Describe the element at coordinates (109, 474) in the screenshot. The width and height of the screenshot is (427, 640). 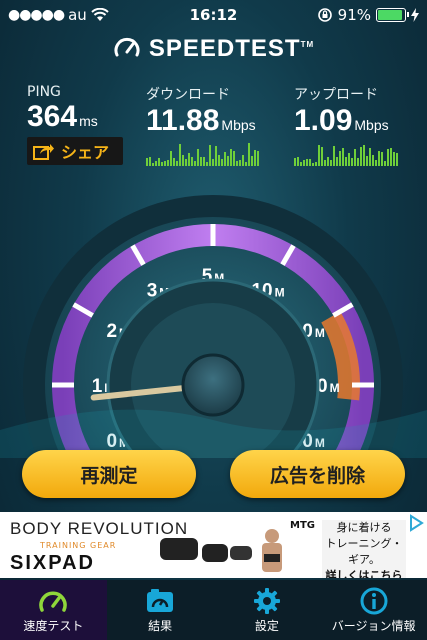
I see `retest-button: 再測定` at that location.